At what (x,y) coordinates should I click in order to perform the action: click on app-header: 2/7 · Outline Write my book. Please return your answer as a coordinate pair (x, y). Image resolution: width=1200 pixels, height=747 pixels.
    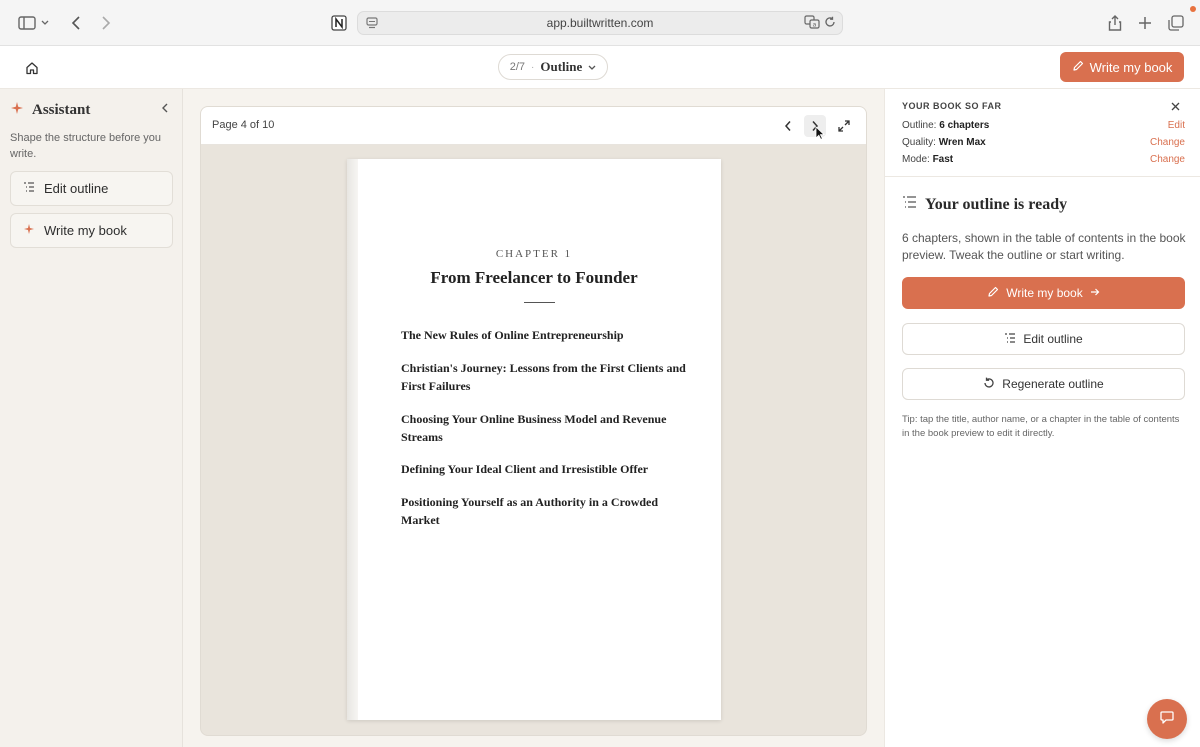
    Looking at the image, I should click on (600, 67).